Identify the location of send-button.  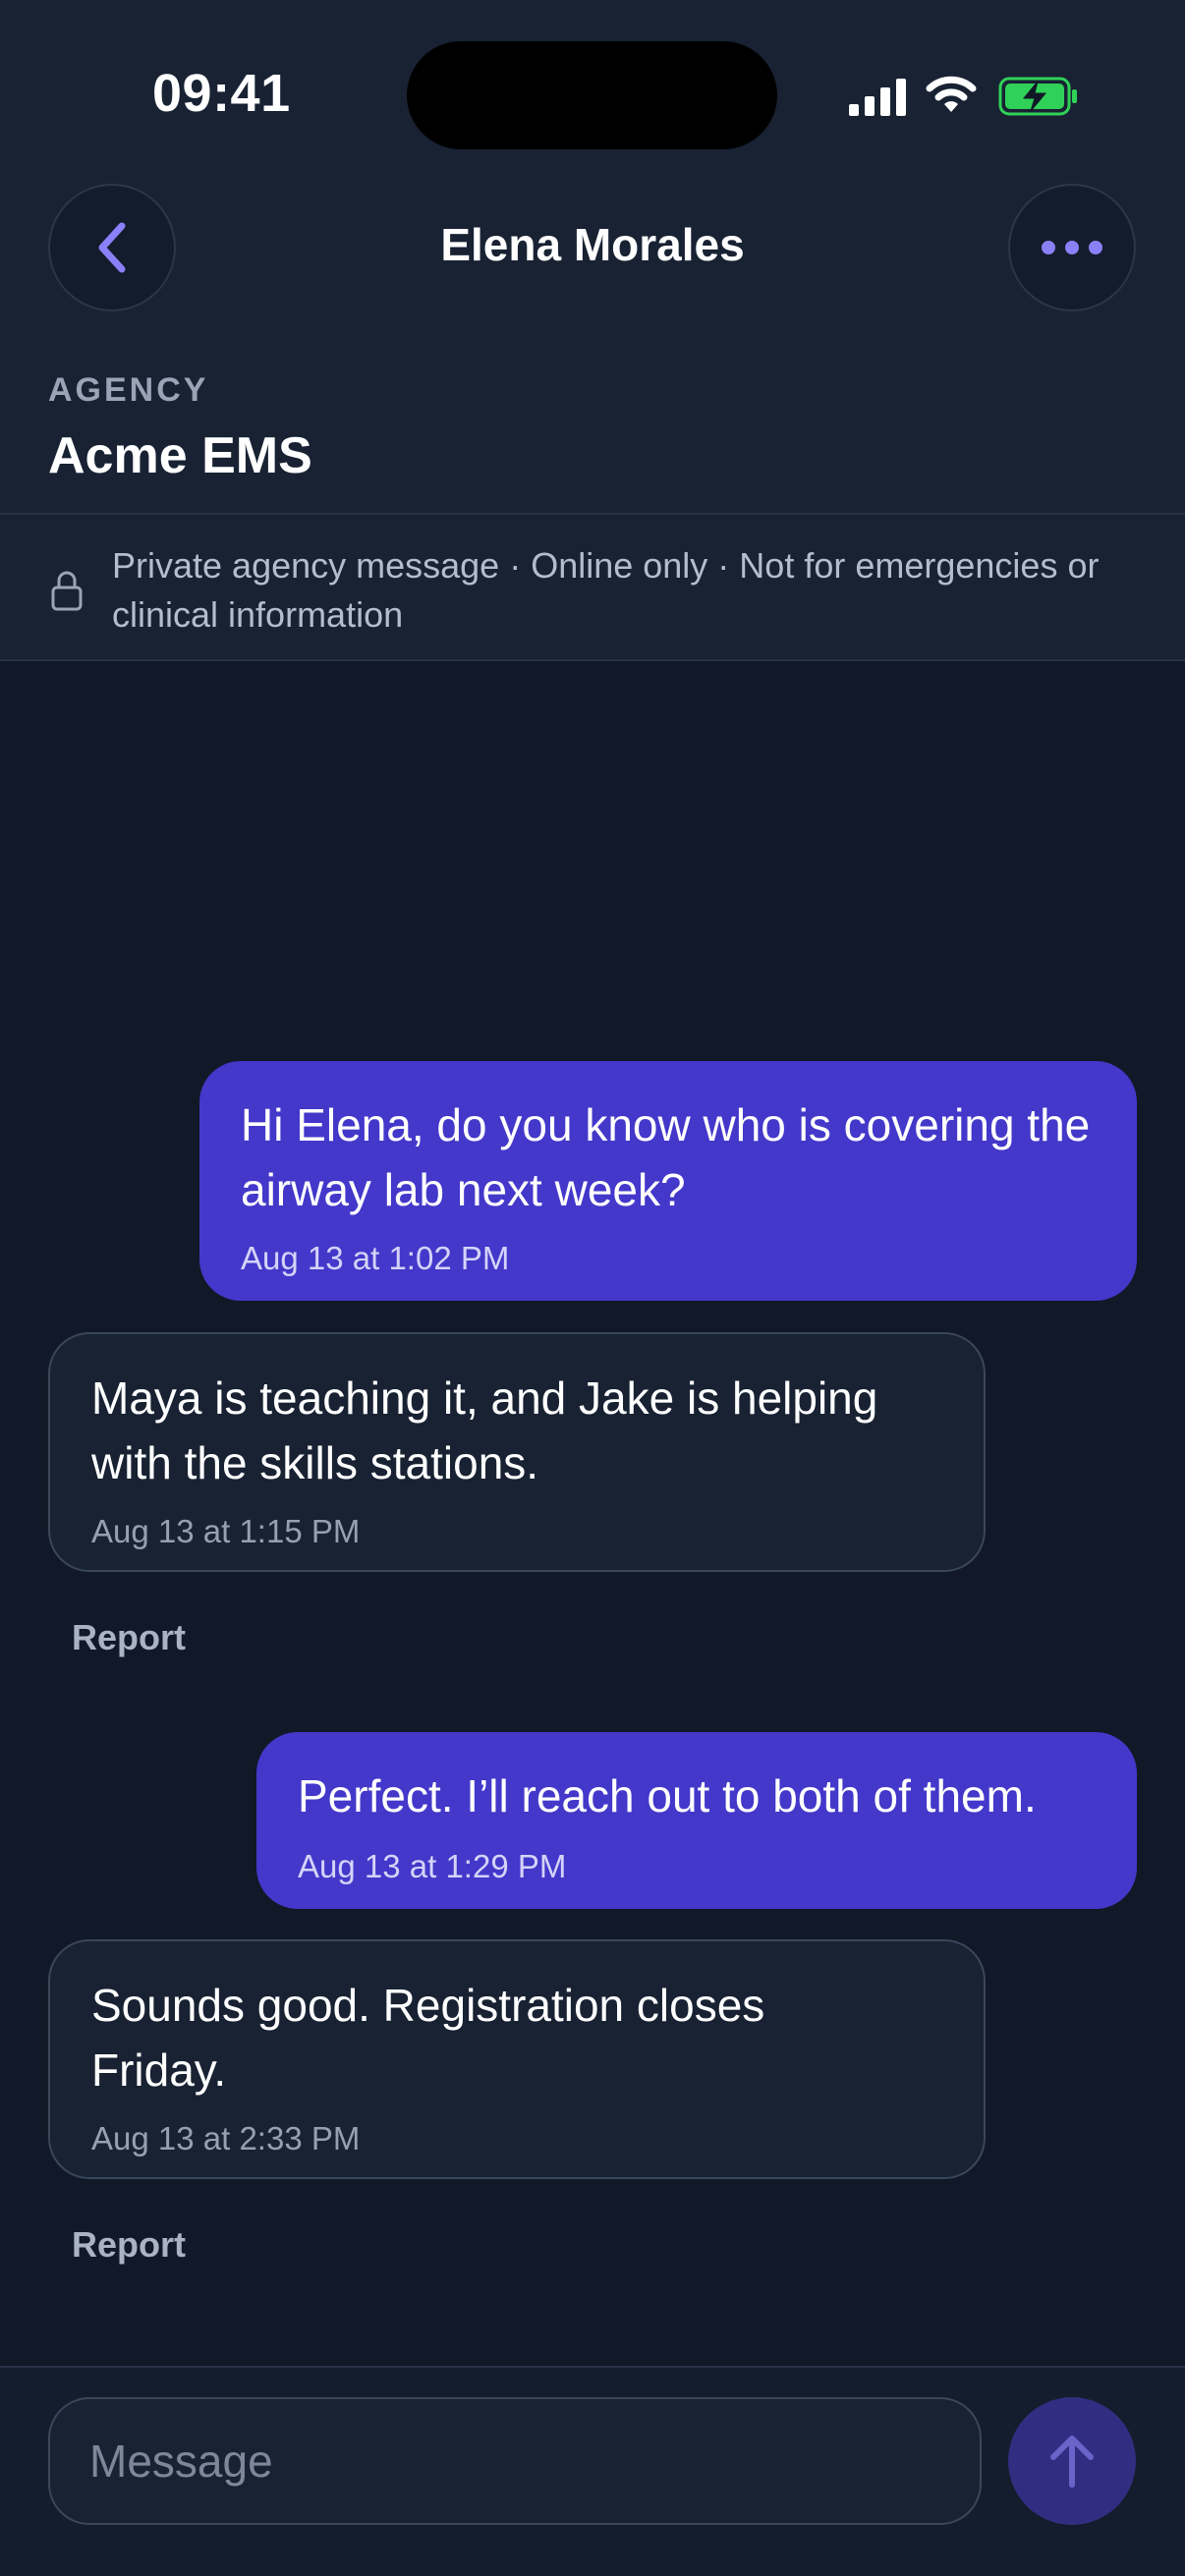
(1072, 2461).